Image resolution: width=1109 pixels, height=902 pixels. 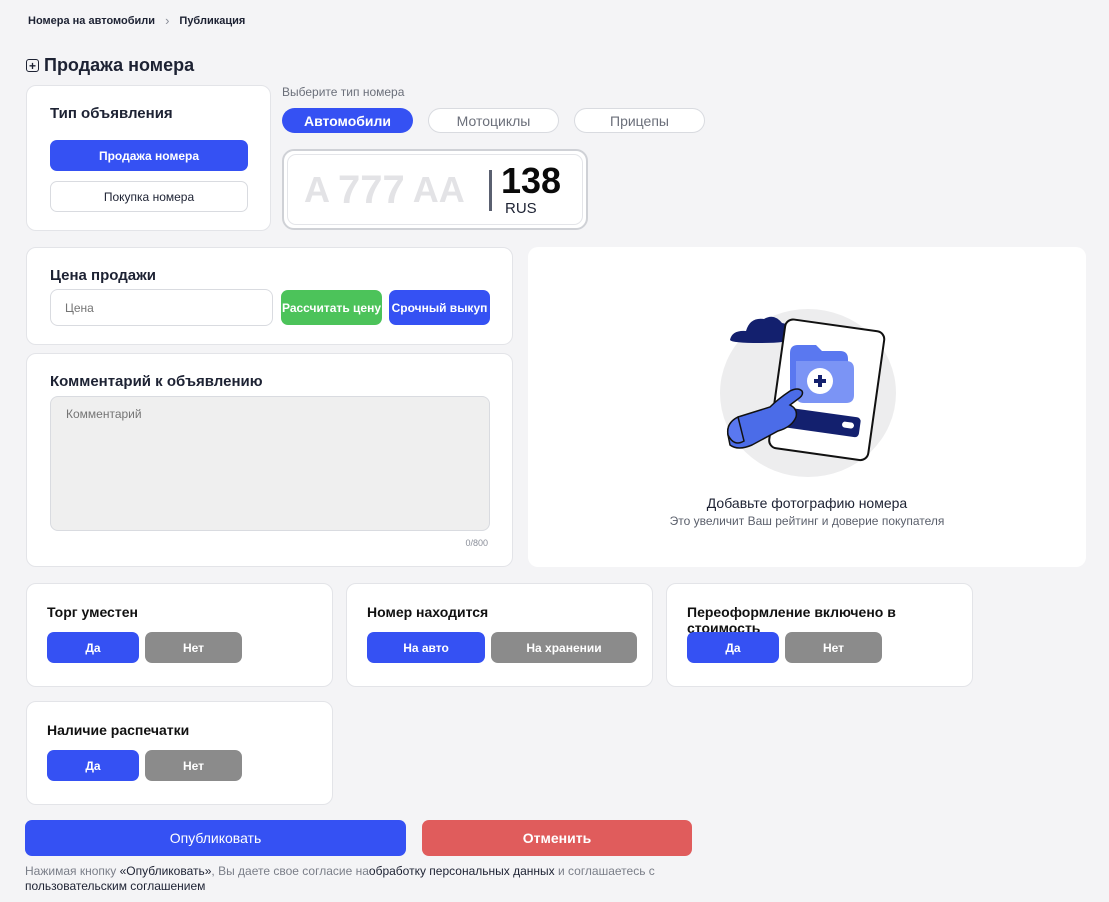 What do you see at coordinates (165, 871) in the screenshot?
I see `consent-quoted: «Опубликовать»` at bounding box center [165, 871].